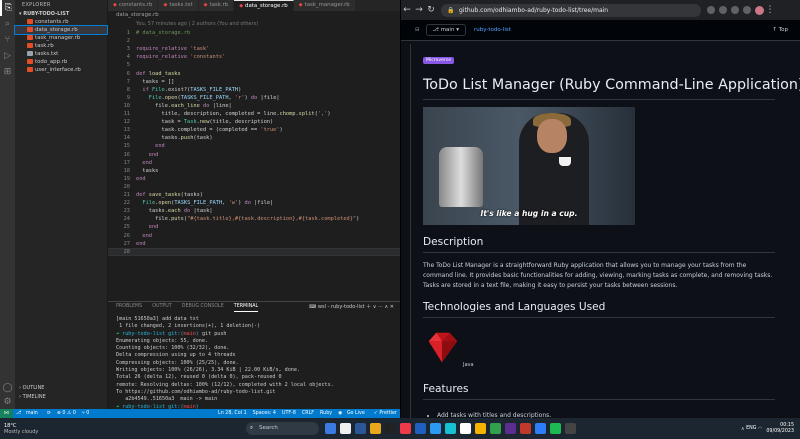 This screenshot has width=800, height=439. What do you see at coordinates (216, 5) in the screenshot?
I see `tab-task-rb: ◆ task.rb` at bounding box center [216, 5].